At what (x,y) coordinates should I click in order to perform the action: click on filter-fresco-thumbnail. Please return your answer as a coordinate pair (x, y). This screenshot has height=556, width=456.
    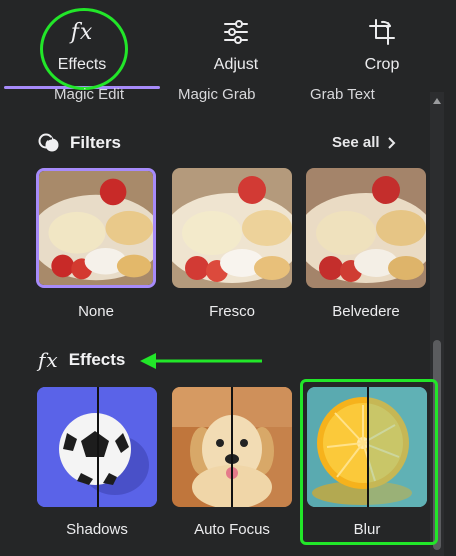
    Looking at the image, I should click on (232, 228).